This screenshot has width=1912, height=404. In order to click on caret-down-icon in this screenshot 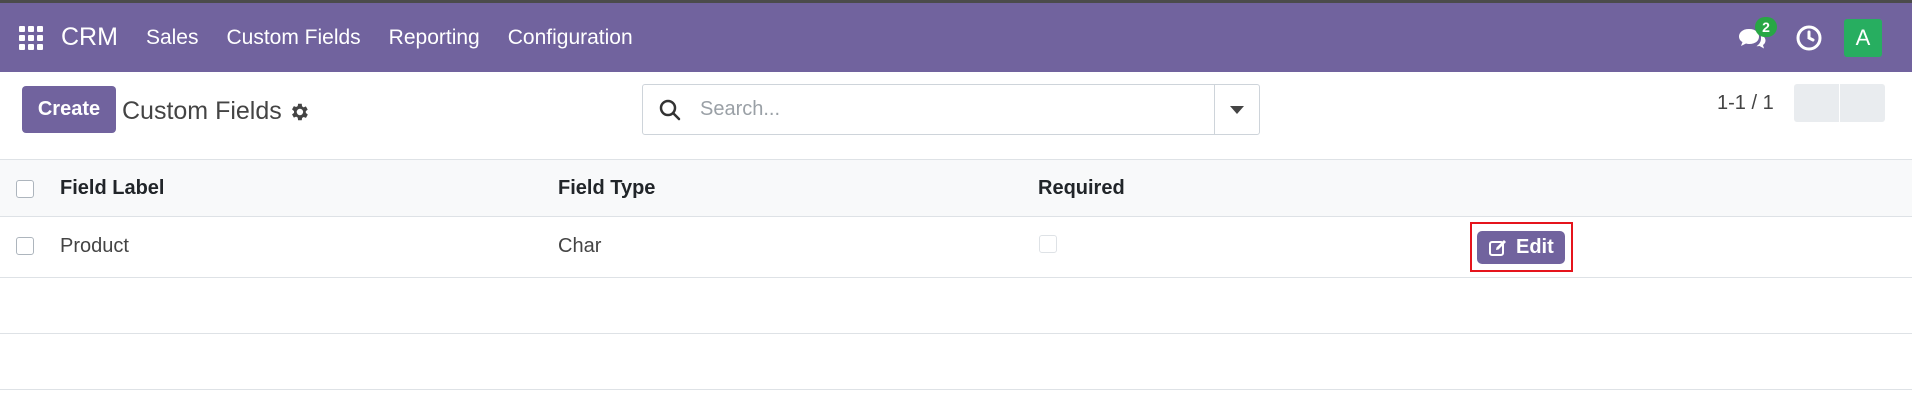, I will do `click(1237, 109)`.